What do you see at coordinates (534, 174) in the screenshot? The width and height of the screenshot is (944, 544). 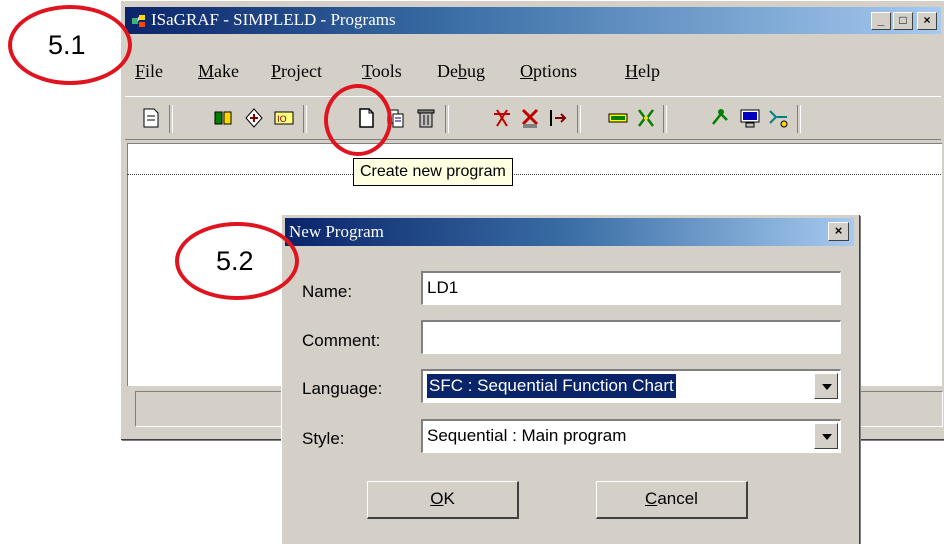 I see `selection-row` at bounding box center [534, 174].